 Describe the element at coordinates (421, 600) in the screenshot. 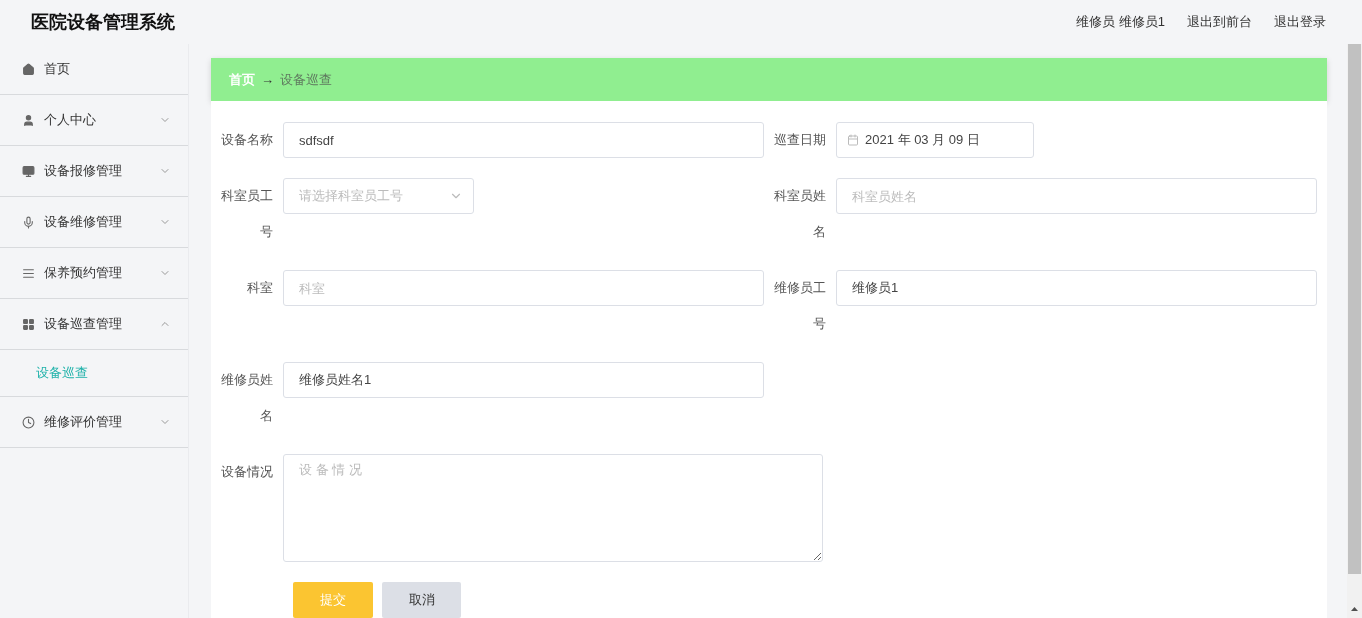

I see `cancel-button: 取消` at that location.